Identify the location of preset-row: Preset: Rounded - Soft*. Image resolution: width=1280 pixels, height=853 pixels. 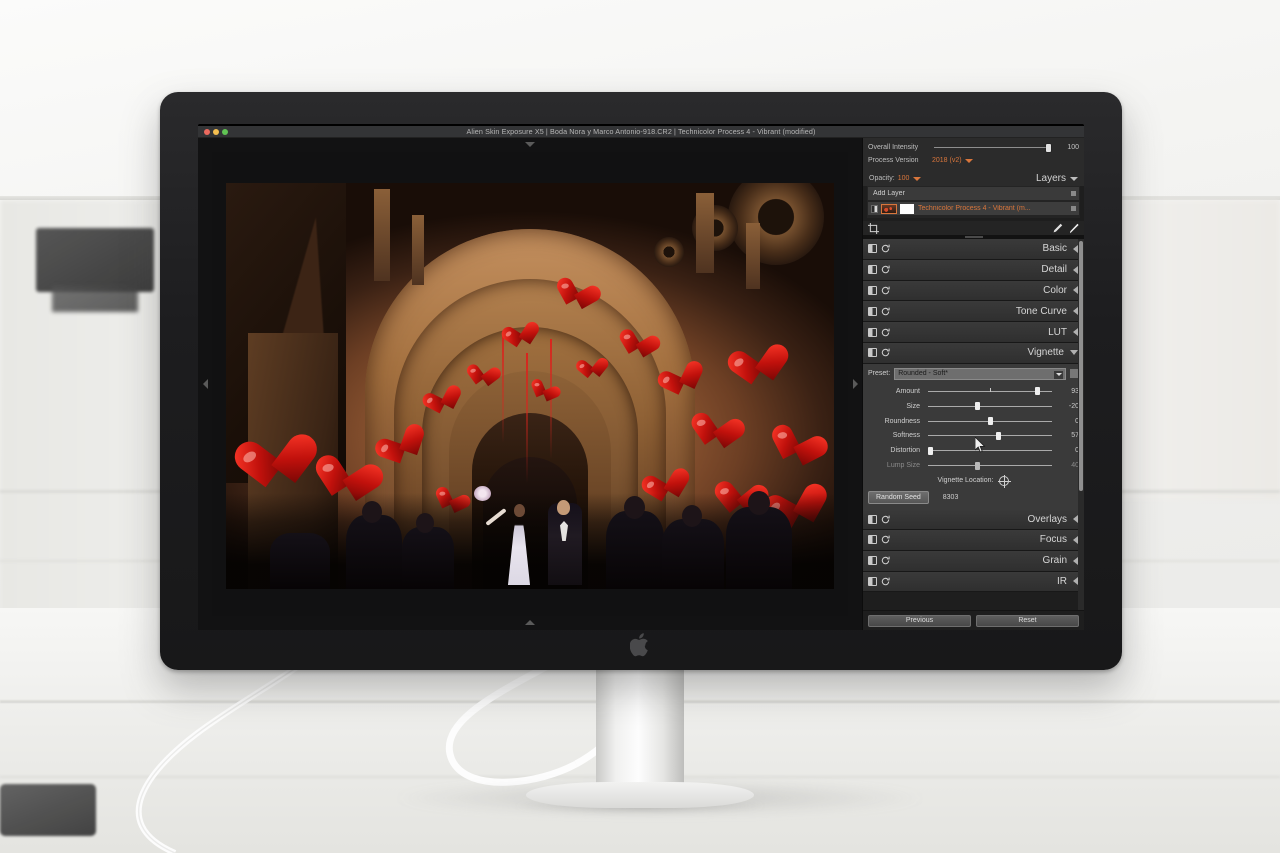
(973, 373).